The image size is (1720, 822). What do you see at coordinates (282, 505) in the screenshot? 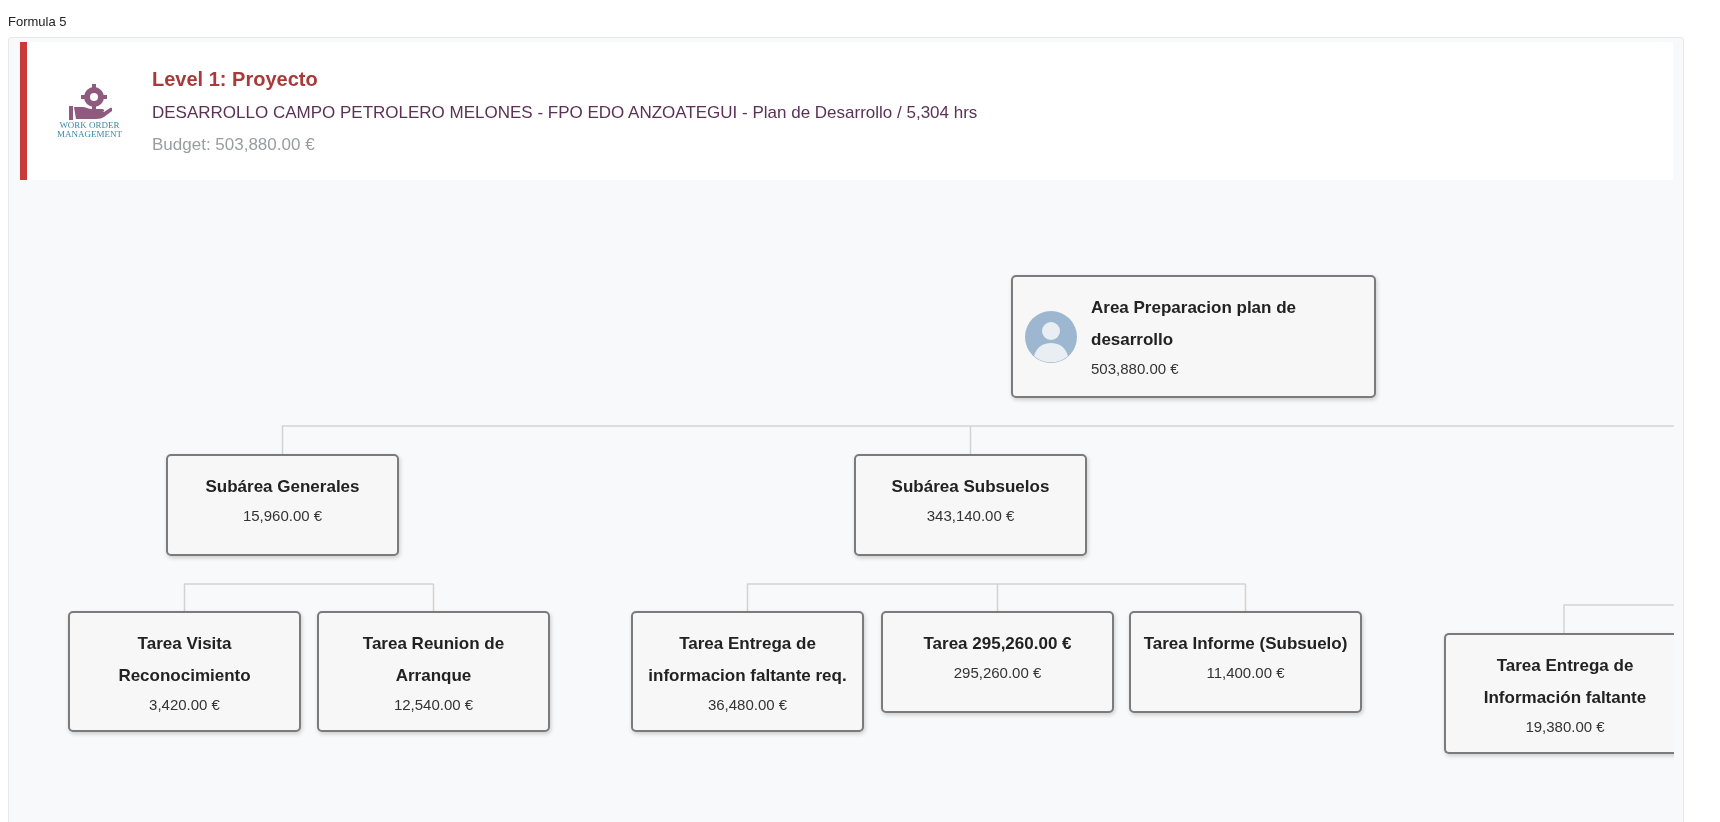
I see `org-node: Subárea Generales 15,960.00 €` at bounding box center [282, 505].